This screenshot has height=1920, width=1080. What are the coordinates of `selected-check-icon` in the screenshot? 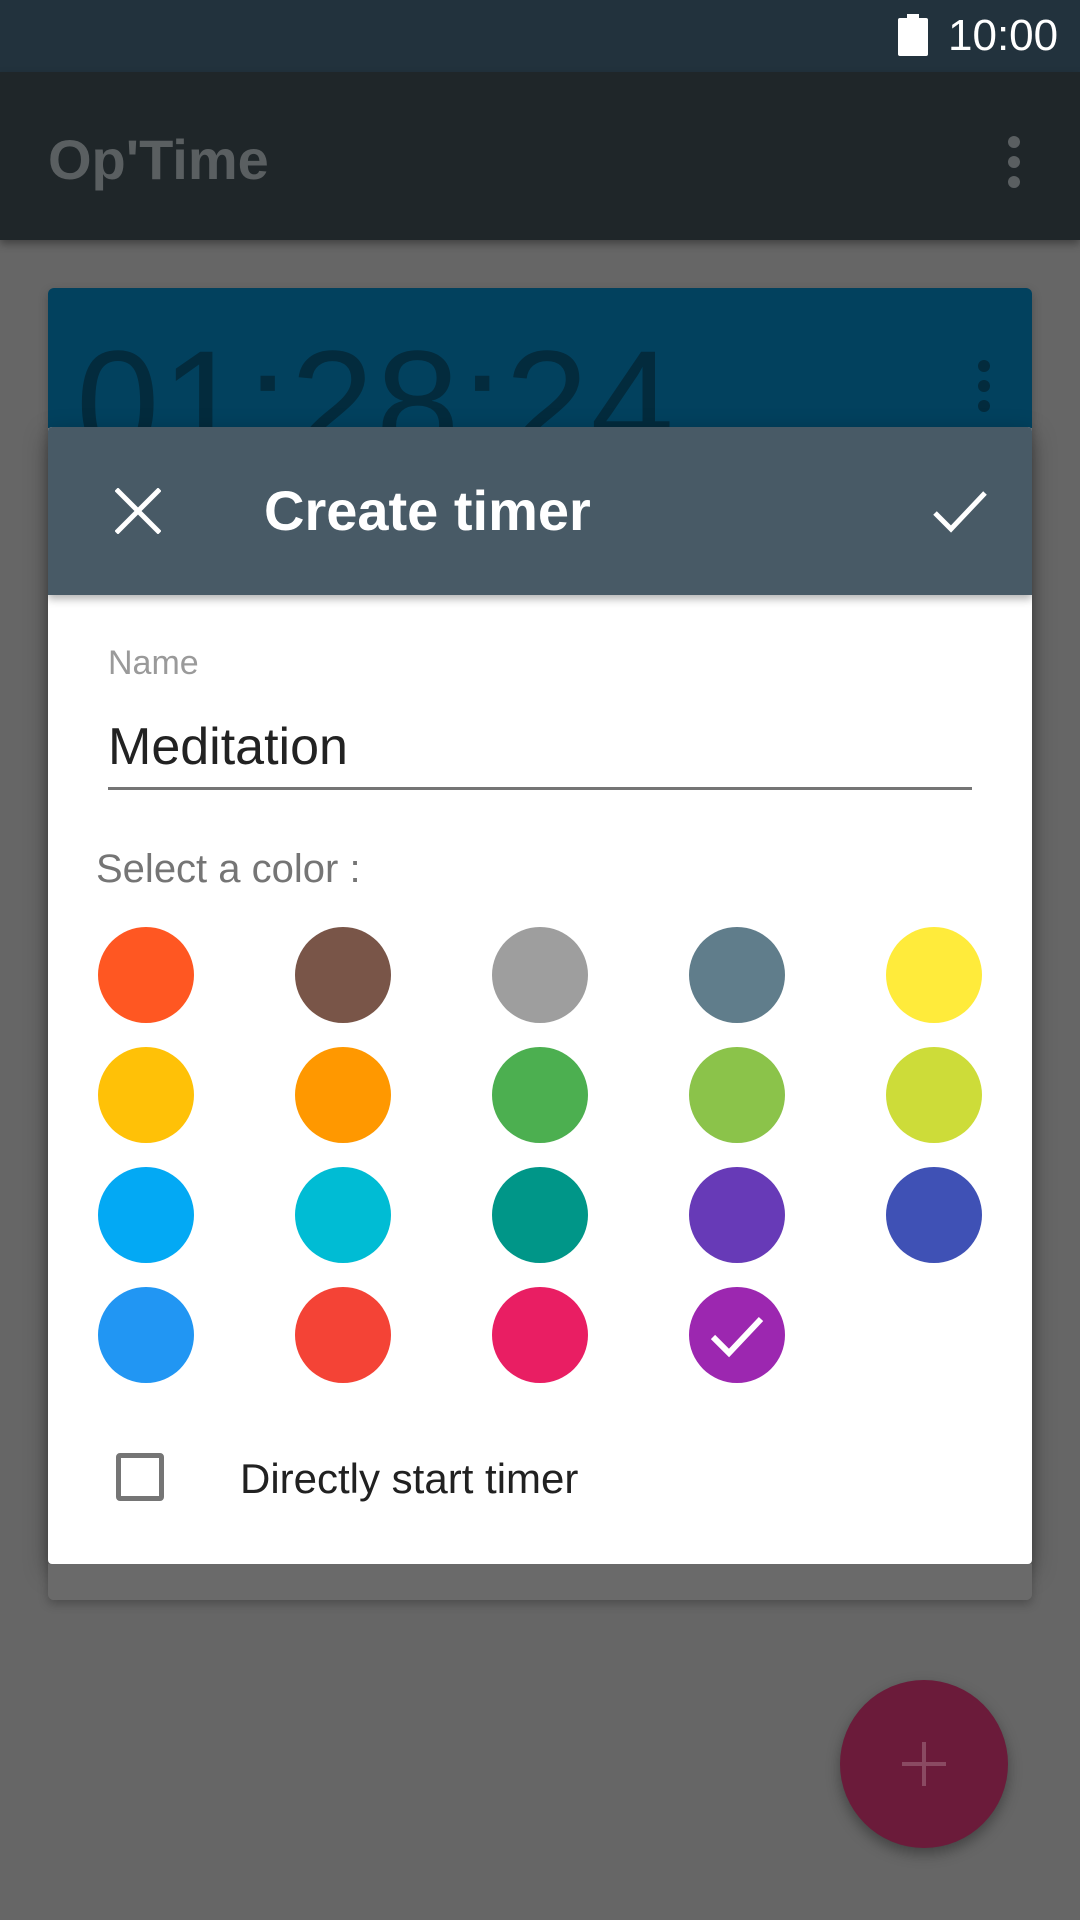 It's located at (737, 1337).